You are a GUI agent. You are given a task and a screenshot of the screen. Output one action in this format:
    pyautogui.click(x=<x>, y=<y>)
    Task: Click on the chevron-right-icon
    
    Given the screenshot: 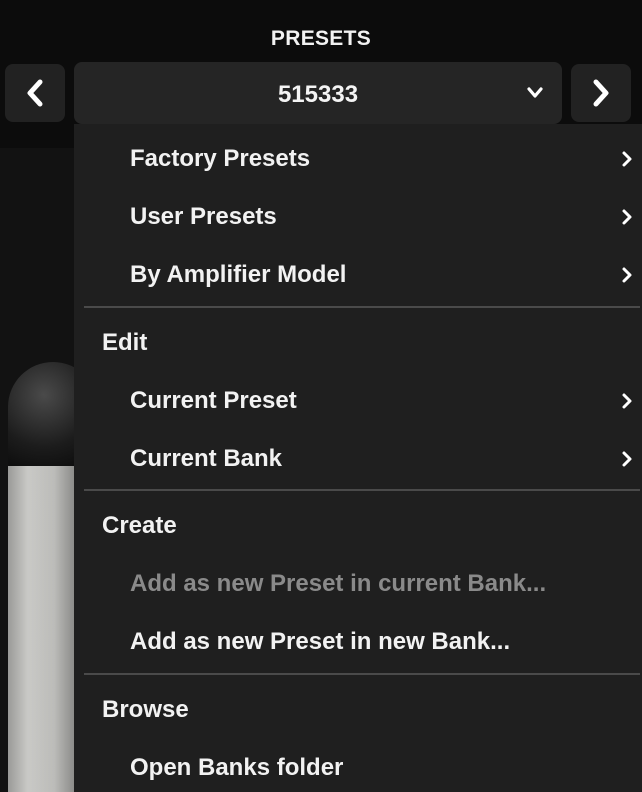 What is the action you would take?
    pyautogui.click(x=601, y=93)
    